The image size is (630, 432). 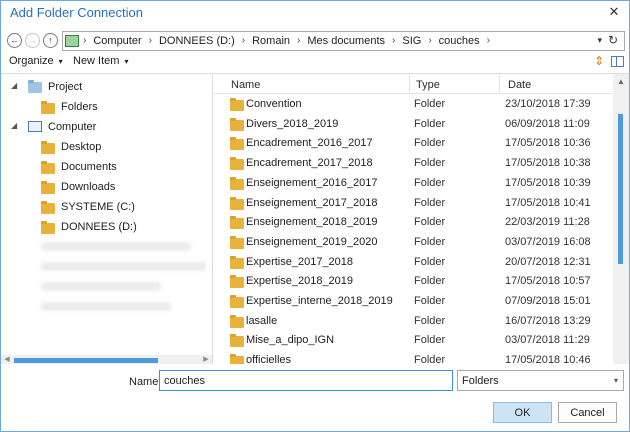 What do you see at coordinates (197, 41) in the screenshot?
I see `breadcrumb-donnees: DONNEES (D:)` at bounding box center [197, 41].